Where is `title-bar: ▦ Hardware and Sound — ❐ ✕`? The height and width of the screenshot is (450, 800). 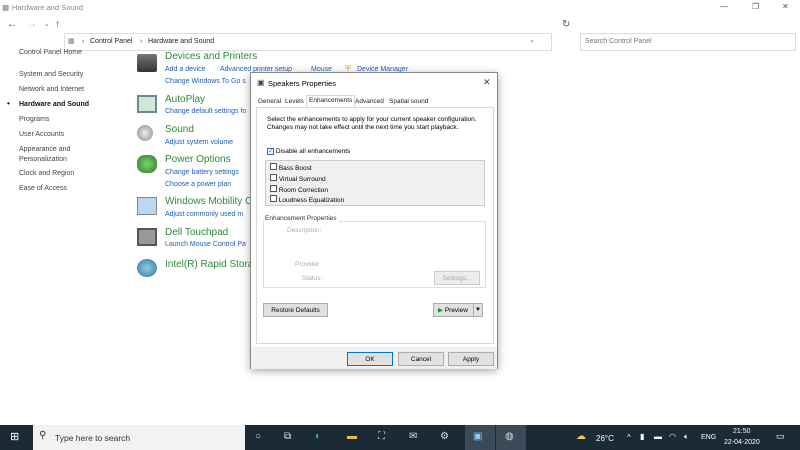
title-bar: ▦ Hardware and Sound — ❐ ✕ is located at coordinates (400, 8).